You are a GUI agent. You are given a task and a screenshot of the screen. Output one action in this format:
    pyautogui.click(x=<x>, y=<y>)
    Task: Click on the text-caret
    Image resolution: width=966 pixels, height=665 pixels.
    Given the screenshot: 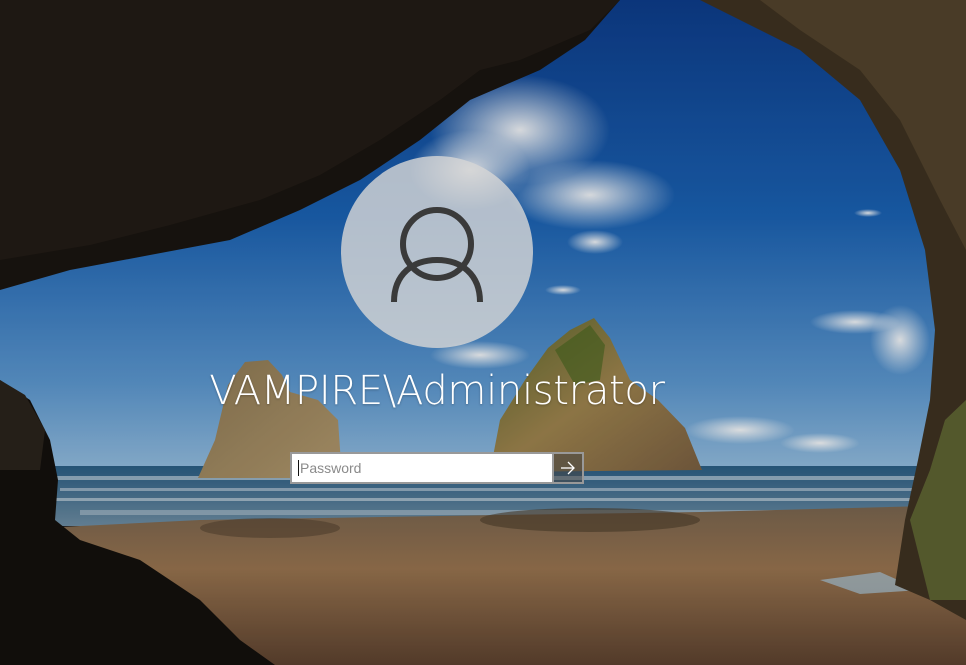 What is the action you would take?
    pyautogui.click(x=298, y=468)
    